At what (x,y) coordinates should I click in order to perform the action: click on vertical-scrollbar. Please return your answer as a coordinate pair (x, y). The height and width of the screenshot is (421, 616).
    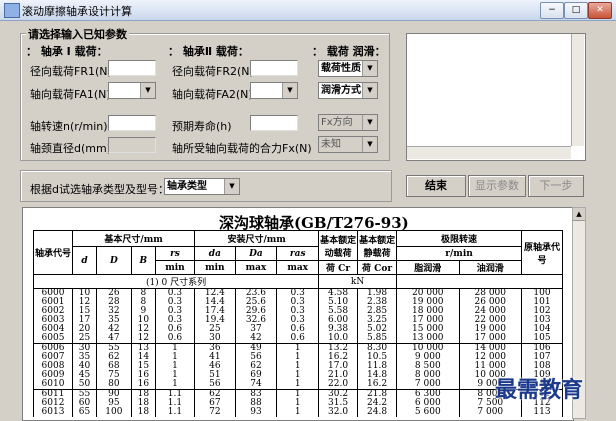
    Looking at the image, I should click on (577, 90).